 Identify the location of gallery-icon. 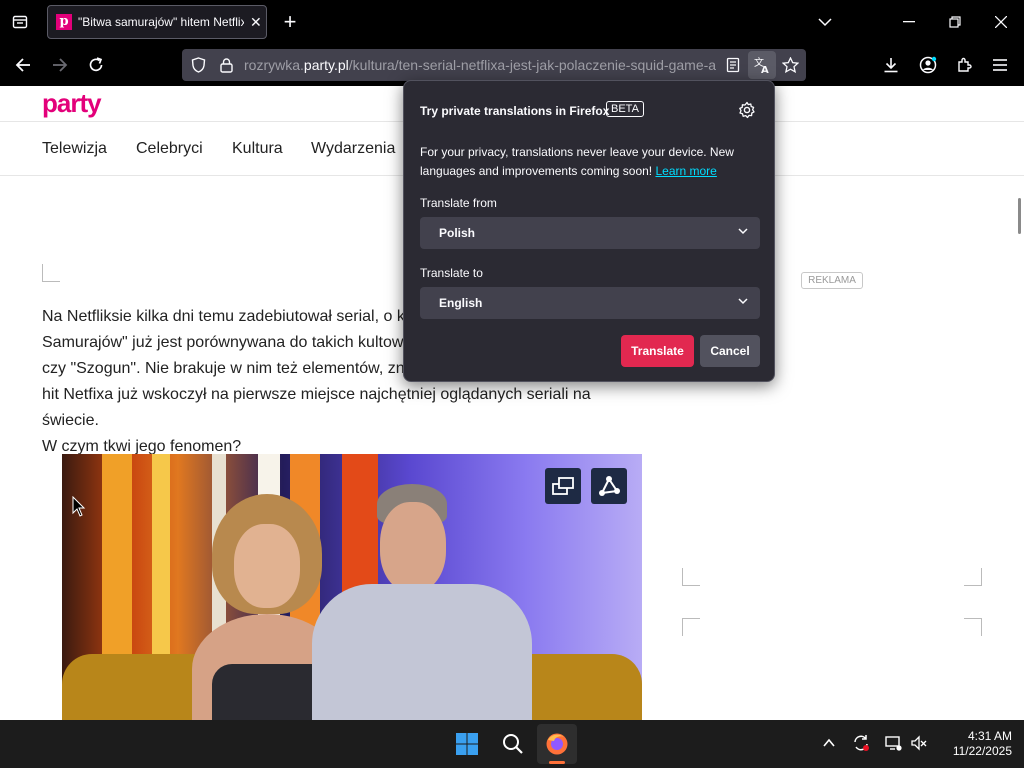
(563, 486).